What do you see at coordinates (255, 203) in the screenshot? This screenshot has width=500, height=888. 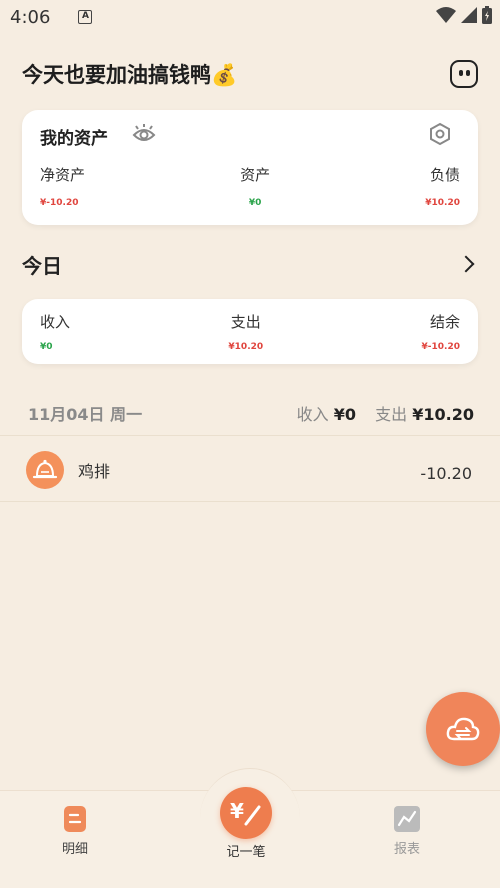 I see `assets-value: ¥0` at bounding box center [255, 203].